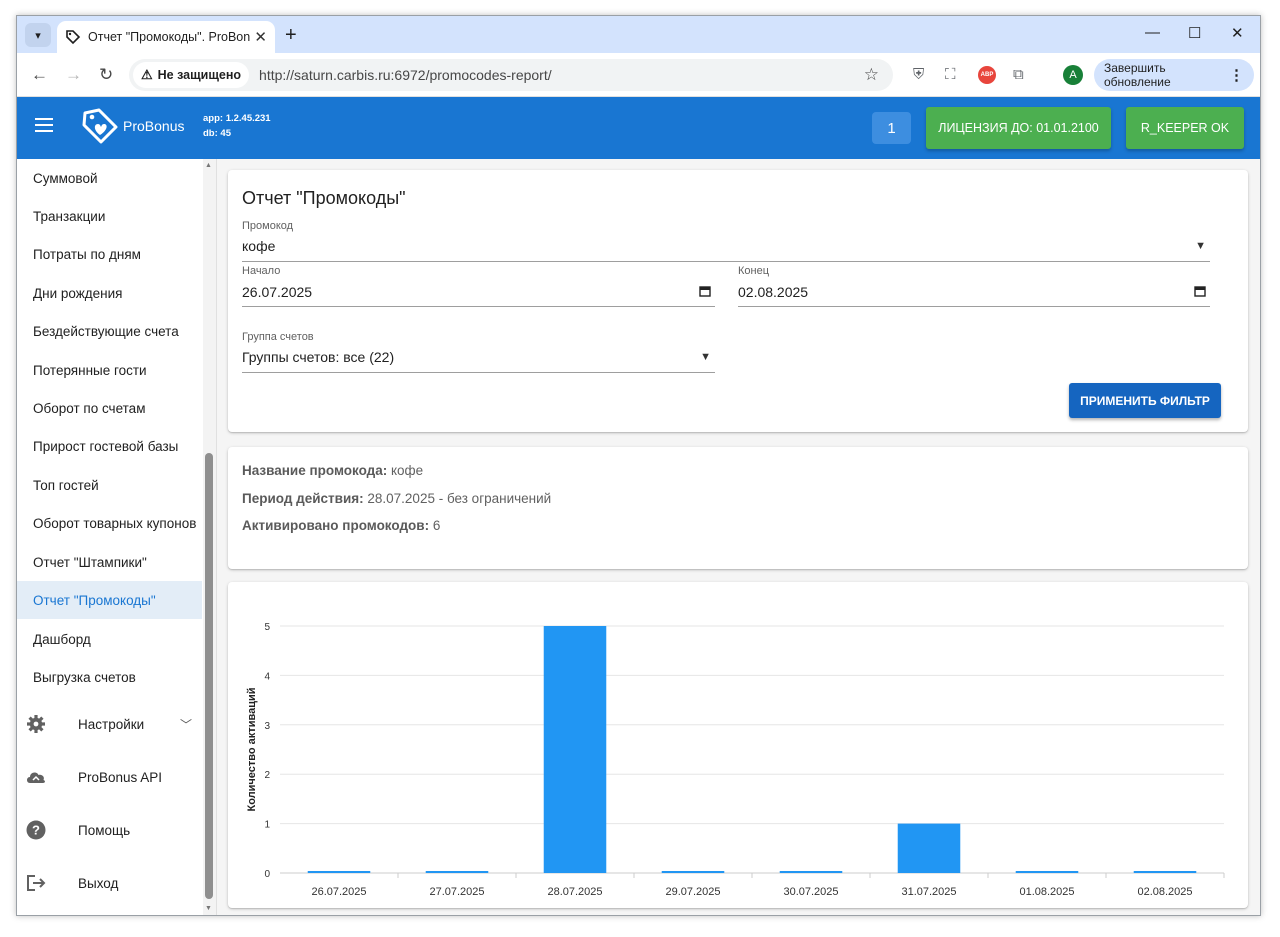 Image resolution: width=1280 pixels, height=937 pixels. What do you see at coordinates (154, 126) in the screenshot?
I see `brand-name: ProBonus` at bounding box center [154, 126].